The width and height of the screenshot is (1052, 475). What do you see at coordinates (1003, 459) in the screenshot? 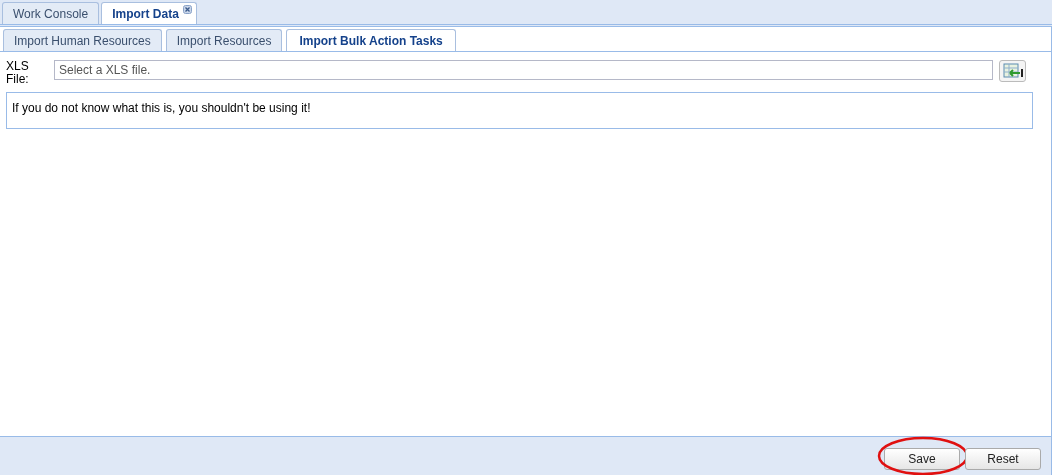
I see `reset-button: Reset` at bounding box center [1003, 459].